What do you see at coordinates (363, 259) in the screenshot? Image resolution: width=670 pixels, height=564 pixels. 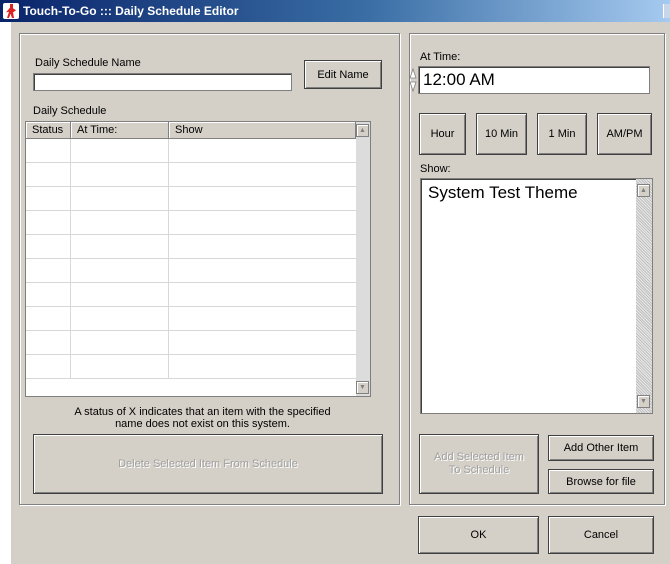 I see `table-scrollbar: ▲ ▼` at bounding box center [363, 259].